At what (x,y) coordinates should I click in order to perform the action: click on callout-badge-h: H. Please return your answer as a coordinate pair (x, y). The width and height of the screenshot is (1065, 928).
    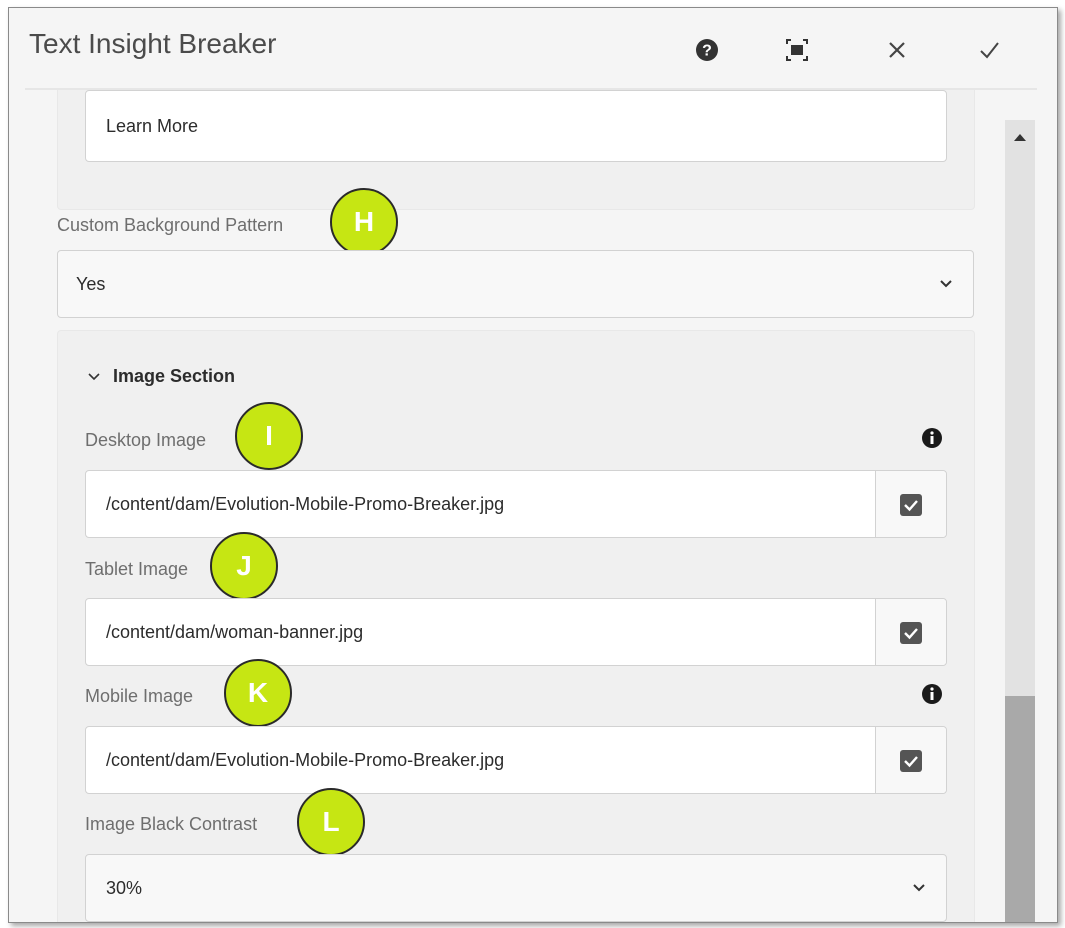
    Looking at the image, I should click on (364, 222).